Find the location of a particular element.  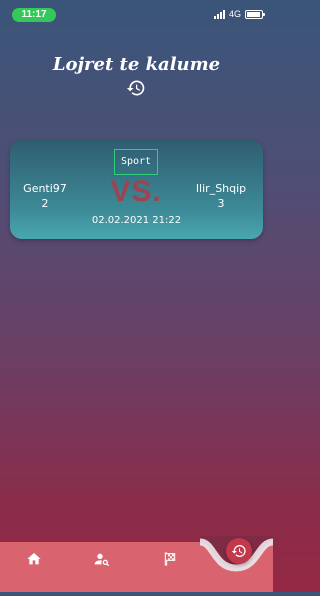

flag-icon is located at coordinates (170, 559).